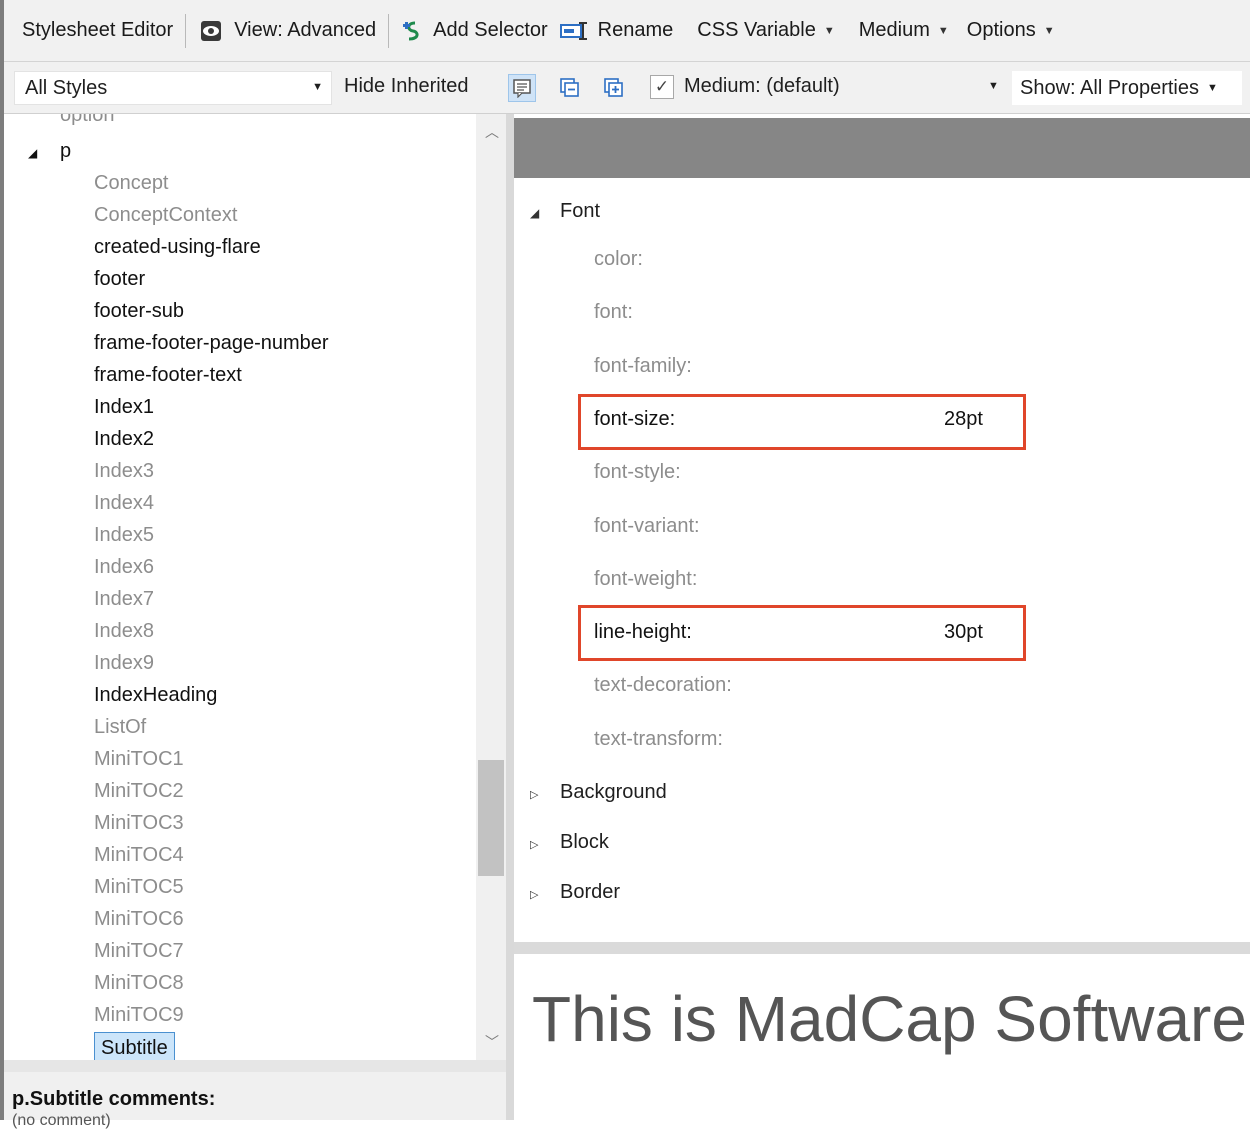  I want to click on preview-pane: This is MadCap Software, so click(882, 1037).